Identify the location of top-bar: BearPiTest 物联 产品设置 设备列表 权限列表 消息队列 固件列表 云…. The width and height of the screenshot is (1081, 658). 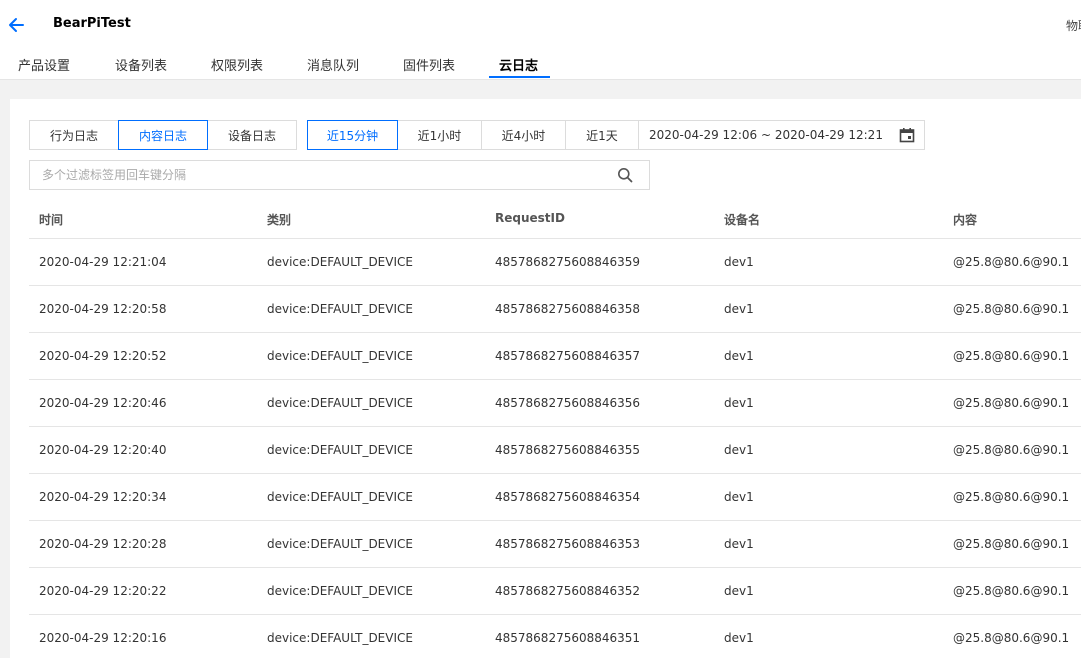
(540, 40).